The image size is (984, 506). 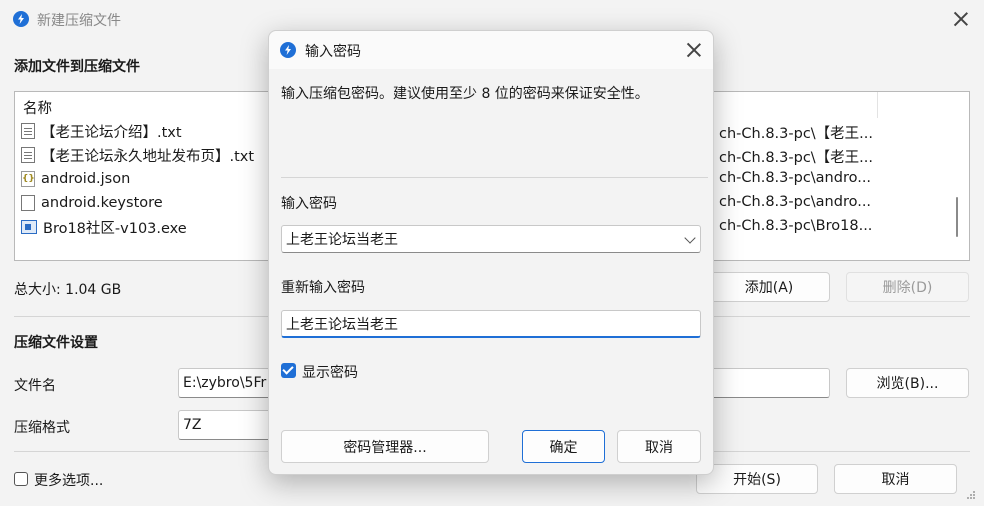 I want to click on password-label: 输入密码, so click(x=309, y=204).